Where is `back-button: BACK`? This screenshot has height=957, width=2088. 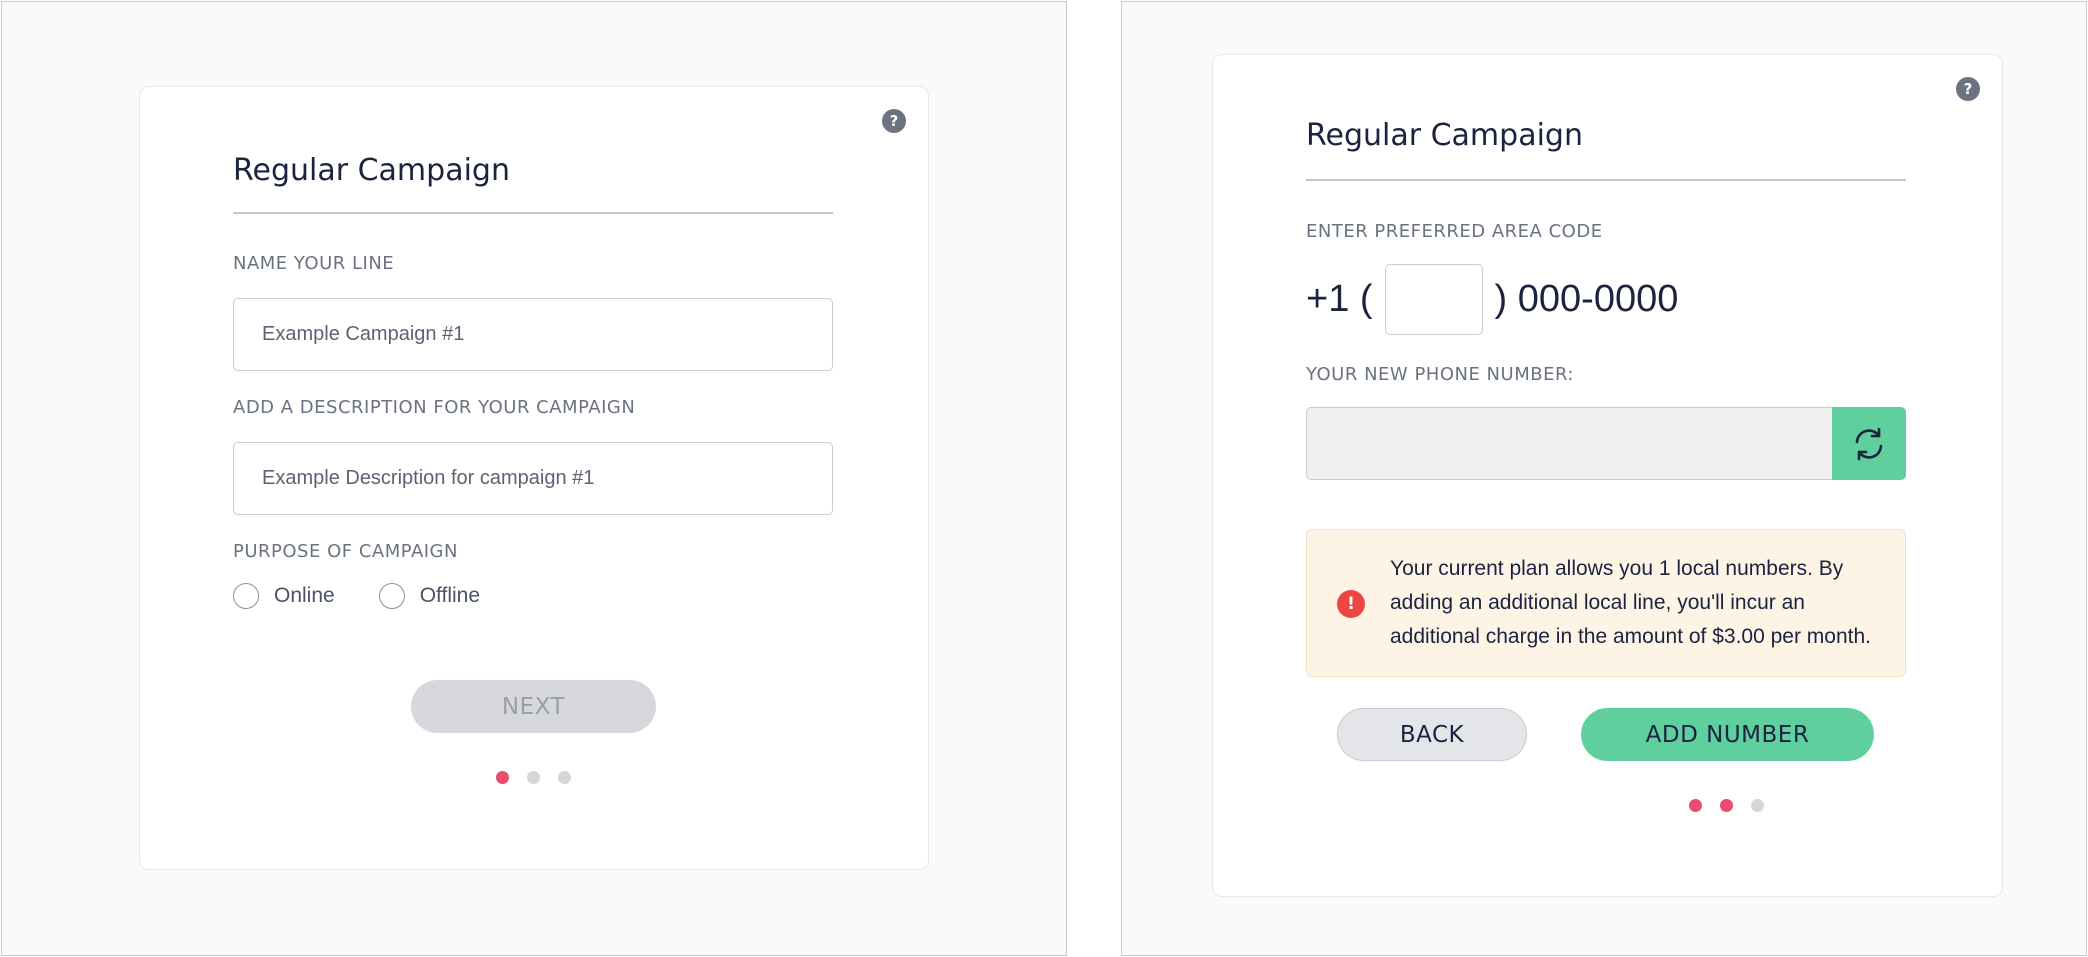 back-button: BACK is located at coordinates (1432, 734).